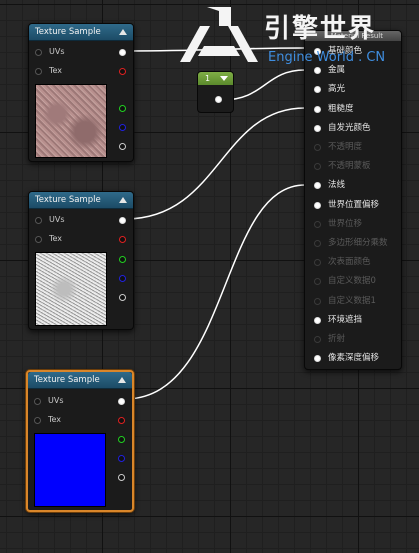 The height and width of the screenshot is (553, 419). Describe the element at coordinates (358, 243) in the screenshot. I see `input-pin-label: 多边形细分乘数` at that location.